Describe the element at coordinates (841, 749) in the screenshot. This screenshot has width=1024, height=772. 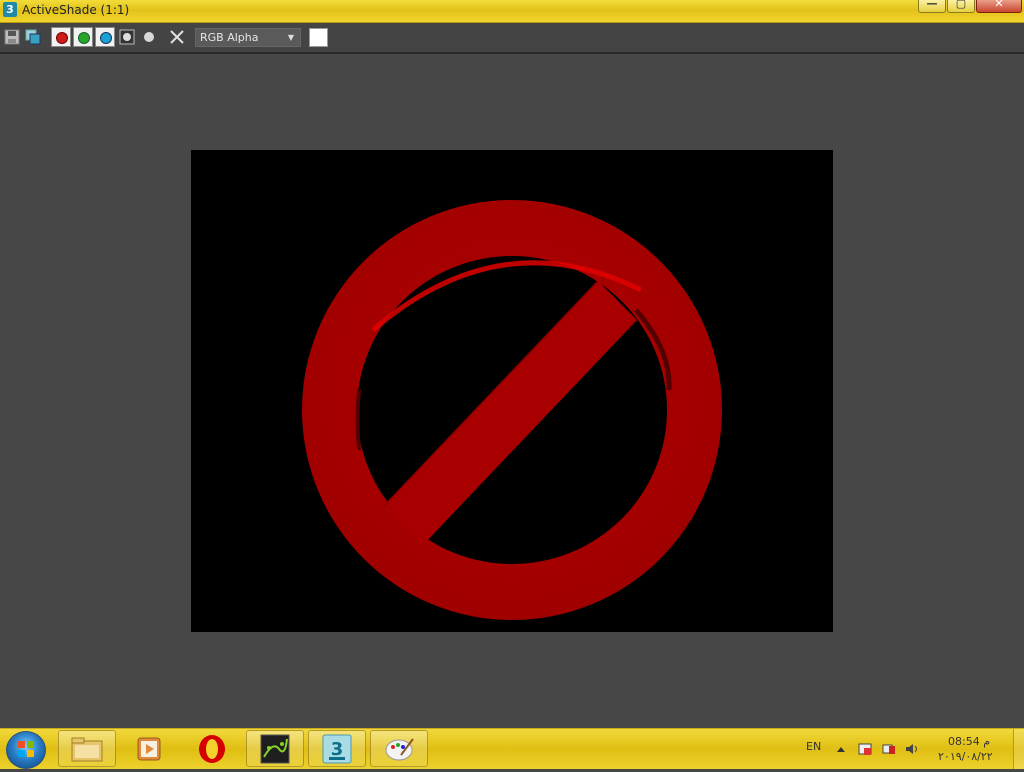
I see `show-hidden-icons-icon` at that location.